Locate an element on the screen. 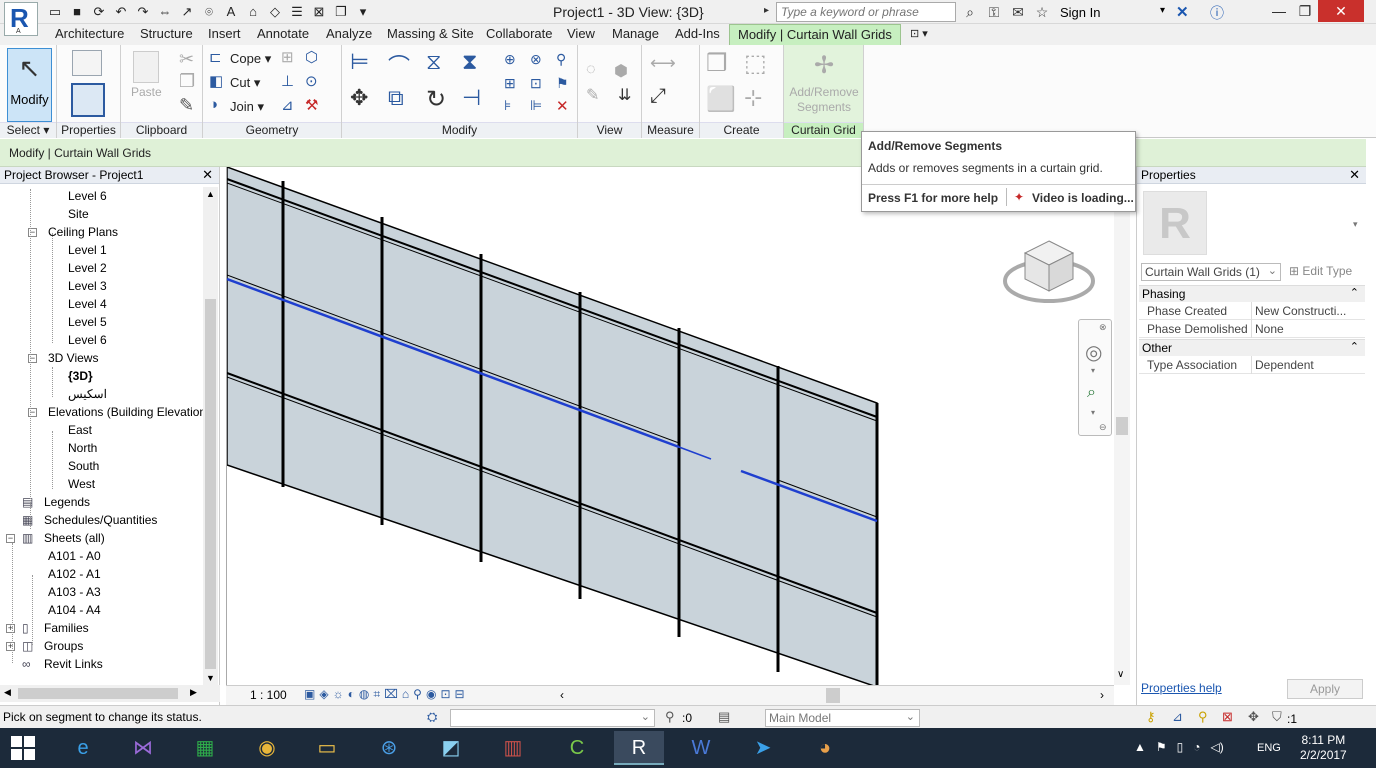  type-selector: Curtain Wall Grids (1) ⌄ is located at coordinates (1211, 272).